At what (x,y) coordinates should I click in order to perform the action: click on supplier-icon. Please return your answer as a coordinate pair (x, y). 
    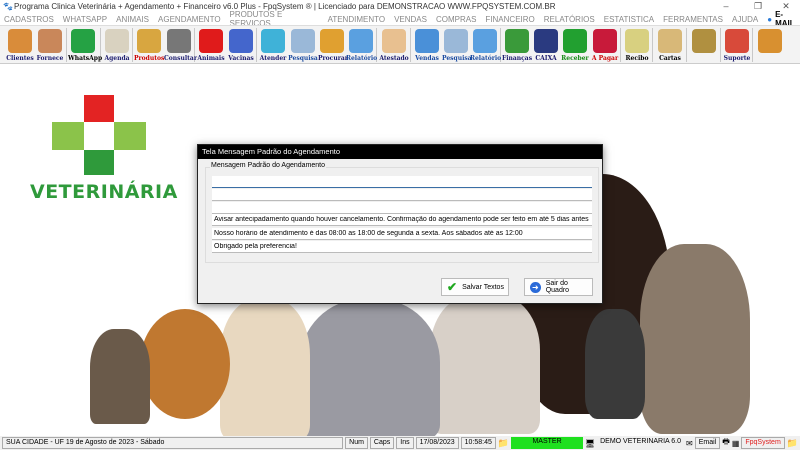
    Looking at the image, I should click on (50, 41).